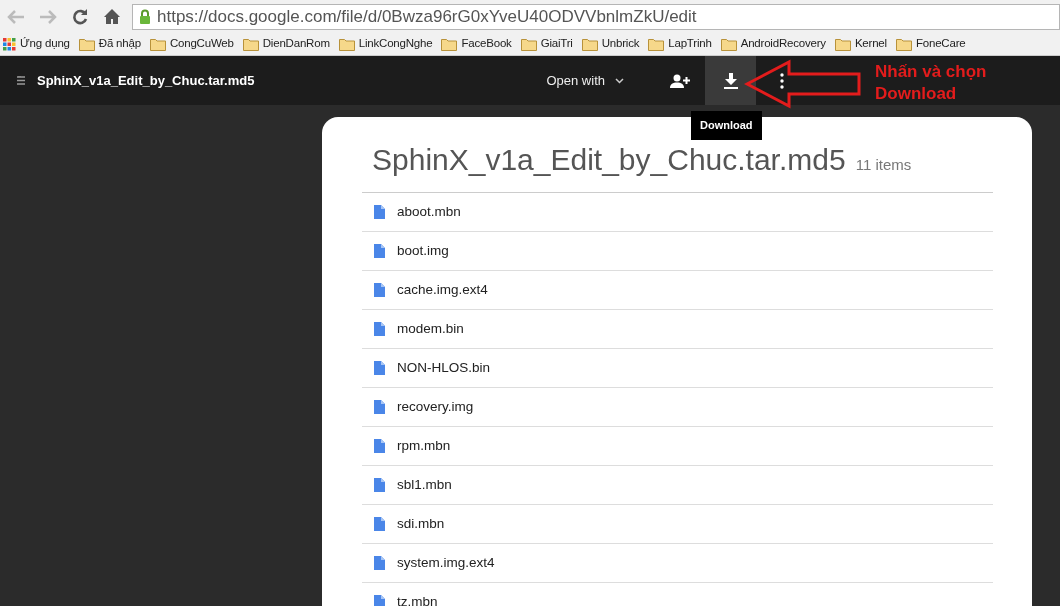  Describe the element at coordinates (546, 44) in the screenshot. I see `bookmark: GiaiTri` at that location.